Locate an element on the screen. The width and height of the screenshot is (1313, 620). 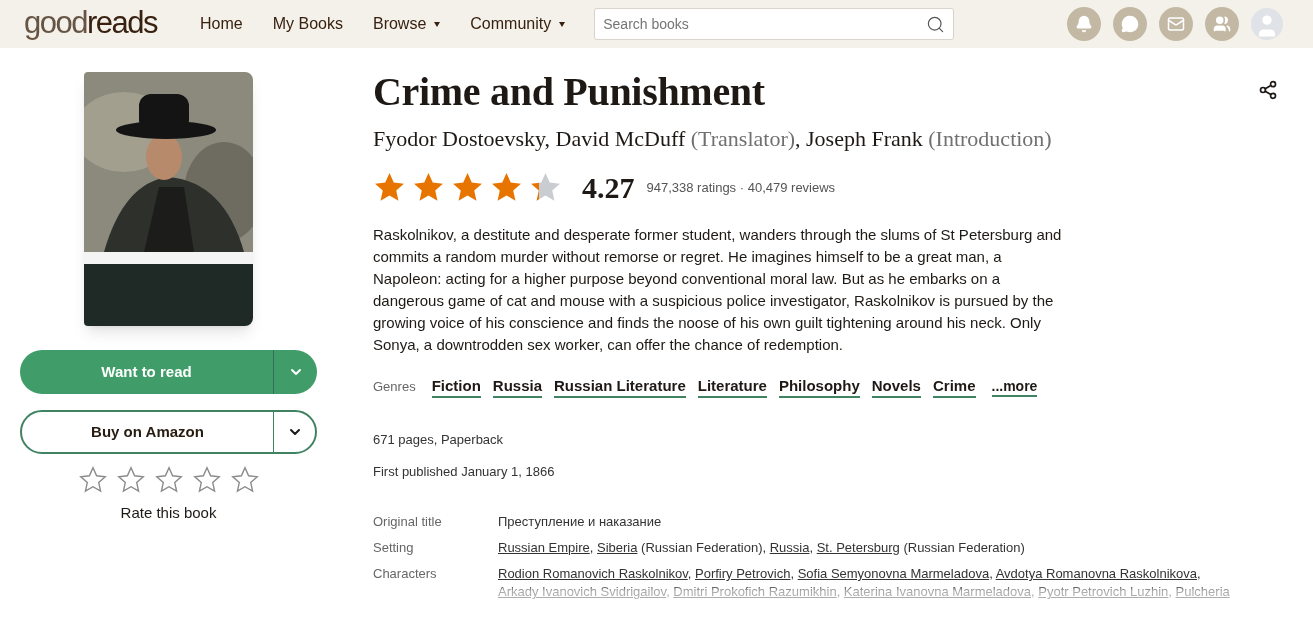
detail-label: Original title is located at coordinates (408, 522).